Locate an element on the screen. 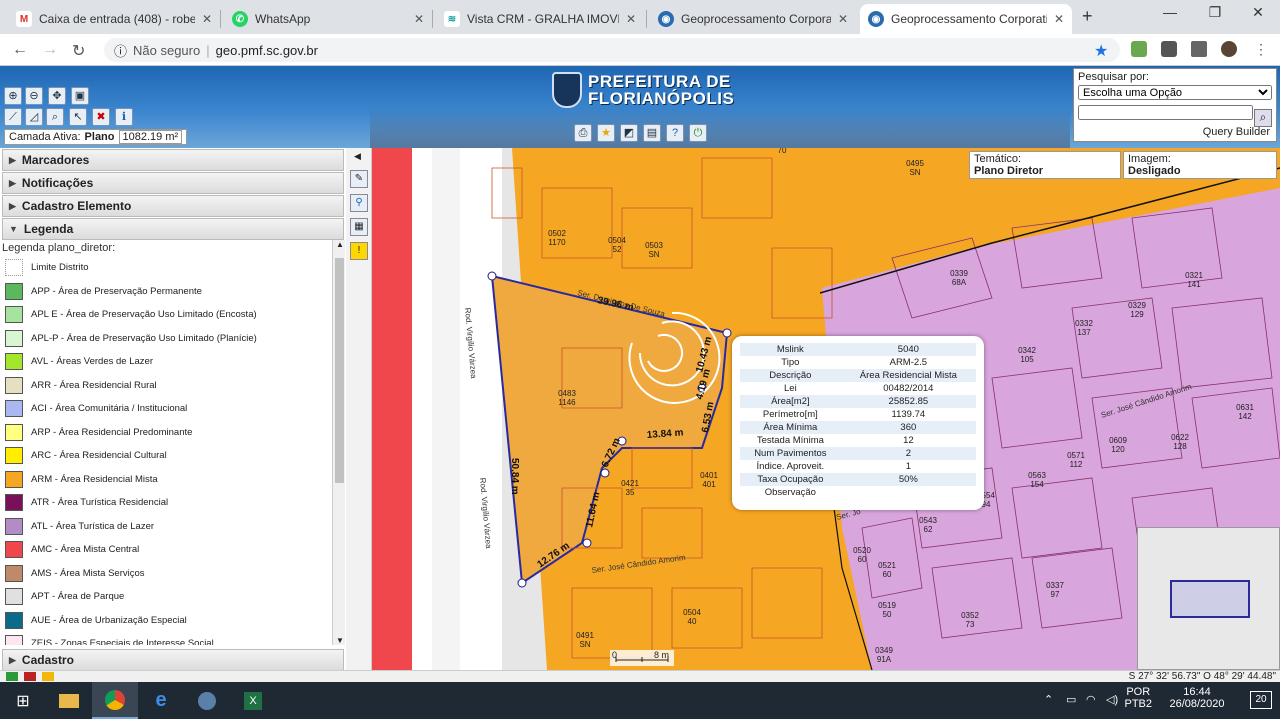 The width and height of the screenshot is (1280, 719). url-field: ⓘ Não seguro | geo.pmf.sc.gov.br is located at coordinates (612, 50).